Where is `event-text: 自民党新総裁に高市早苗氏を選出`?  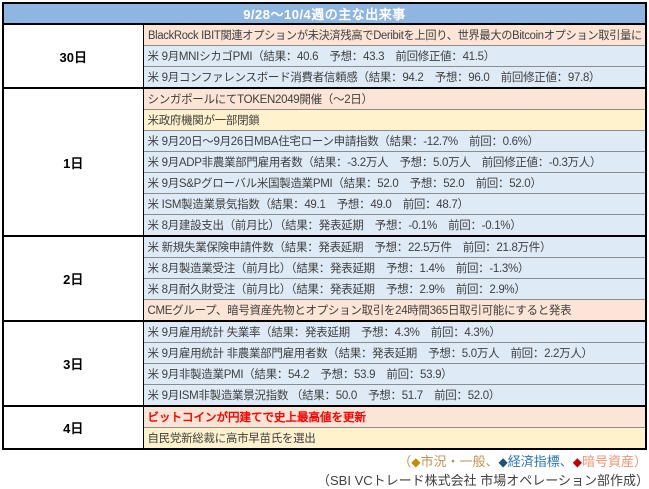
event-text: 自民党新総裁に高市早苗氏を選出 is located at coordinates (231, 439).